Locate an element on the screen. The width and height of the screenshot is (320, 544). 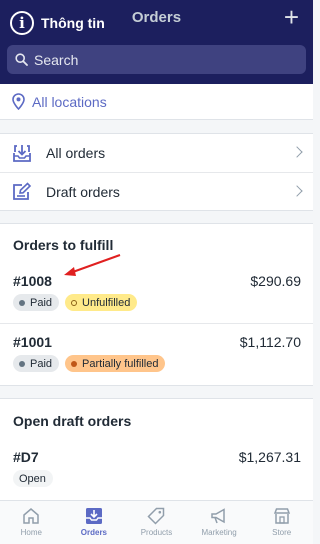
annotation-arrow-icon is located at coordinates (92, 265).